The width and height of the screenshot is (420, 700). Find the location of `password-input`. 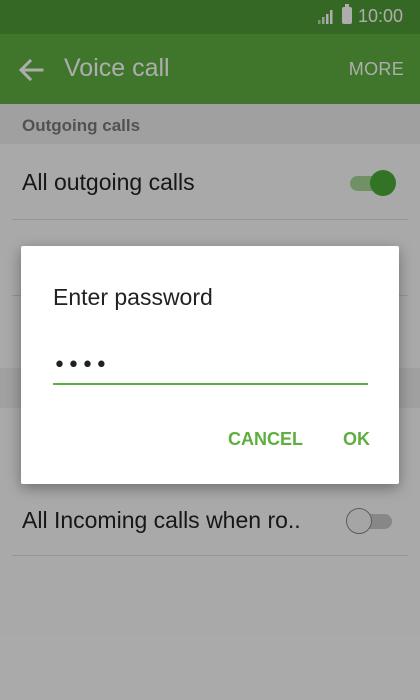

password-input is located at coordinates (210, 363).